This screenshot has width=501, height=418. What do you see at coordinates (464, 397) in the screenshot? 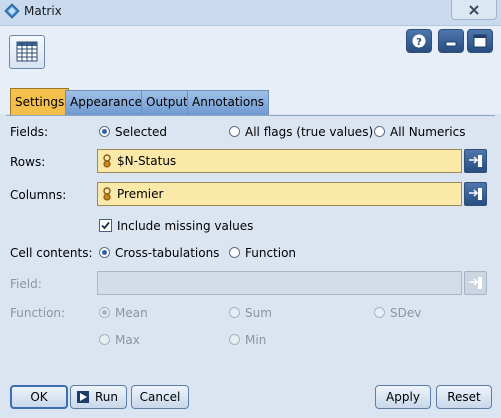
I see `reset-button: Reset` at bounding box center [464, 397].